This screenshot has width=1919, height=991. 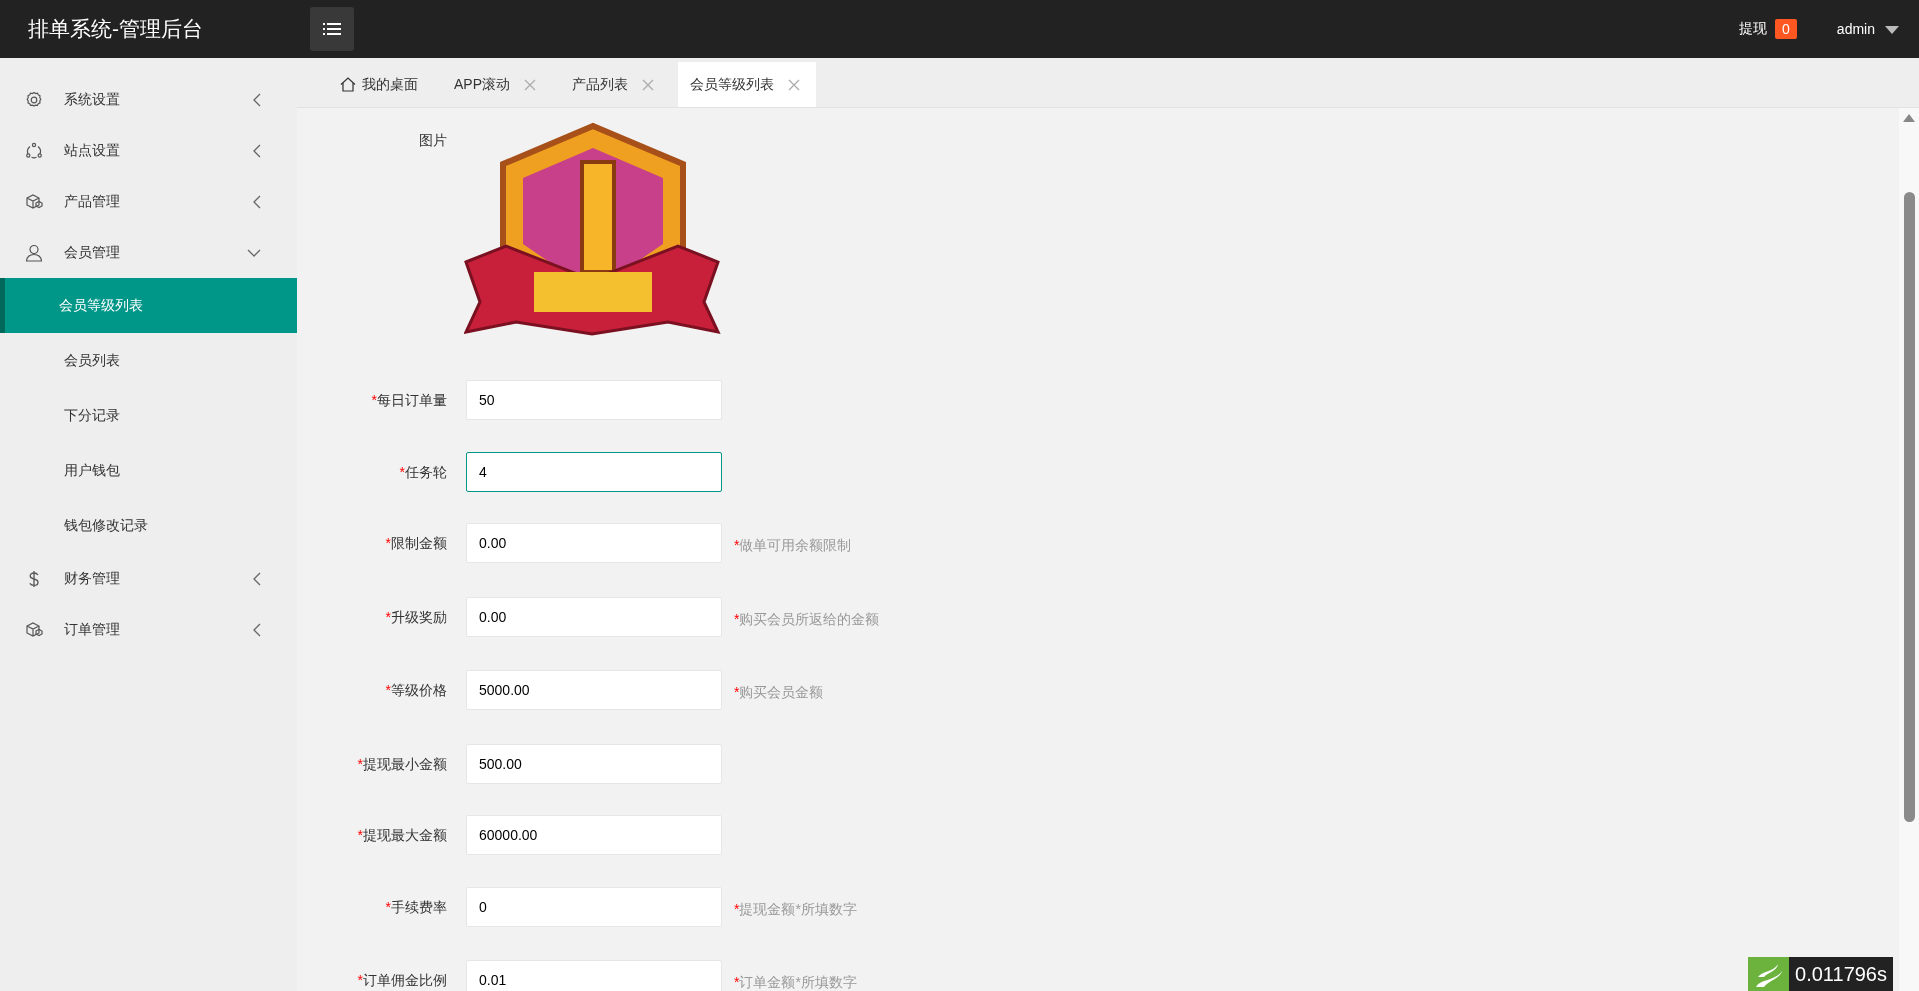 I want to click on input-field: 50, so click(x=594, y=400).